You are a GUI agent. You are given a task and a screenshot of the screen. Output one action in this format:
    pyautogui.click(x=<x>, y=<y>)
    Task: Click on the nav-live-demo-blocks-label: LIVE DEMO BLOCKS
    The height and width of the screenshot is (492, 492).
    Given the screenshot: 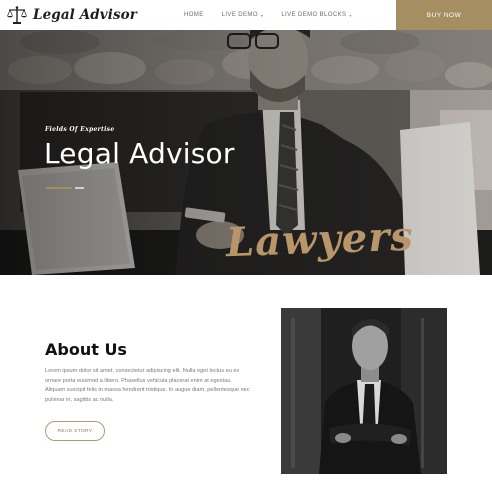 What is the action you would take?
    pyautogui.click(x=314, y=15)
    